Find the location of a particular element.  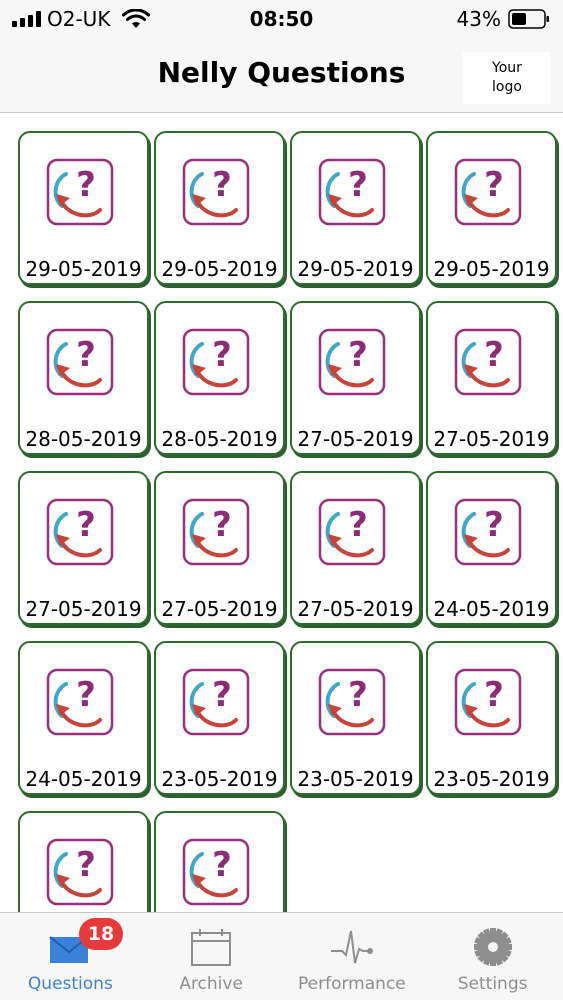

tab-questions: 18 Questions is located at coordinates (70, 956).